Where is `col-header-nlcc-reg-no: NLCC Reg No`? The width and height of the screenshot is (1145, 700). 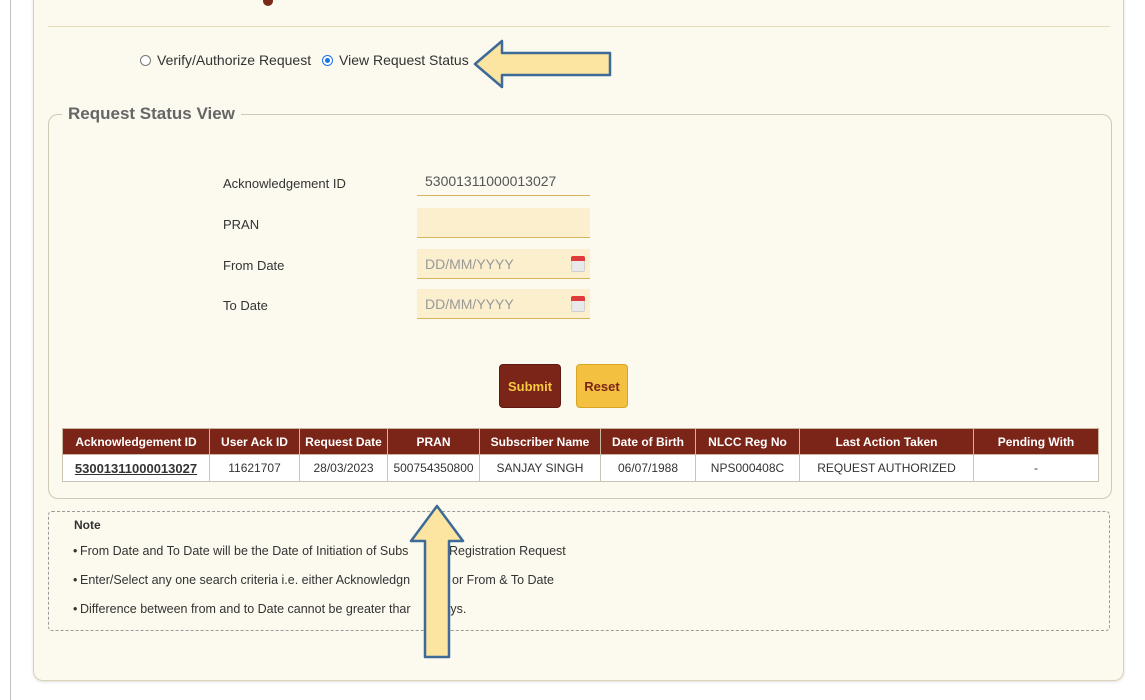 col-header-nlcc-reg-no: NLCC Reg No is located at coordinates (747, 441).